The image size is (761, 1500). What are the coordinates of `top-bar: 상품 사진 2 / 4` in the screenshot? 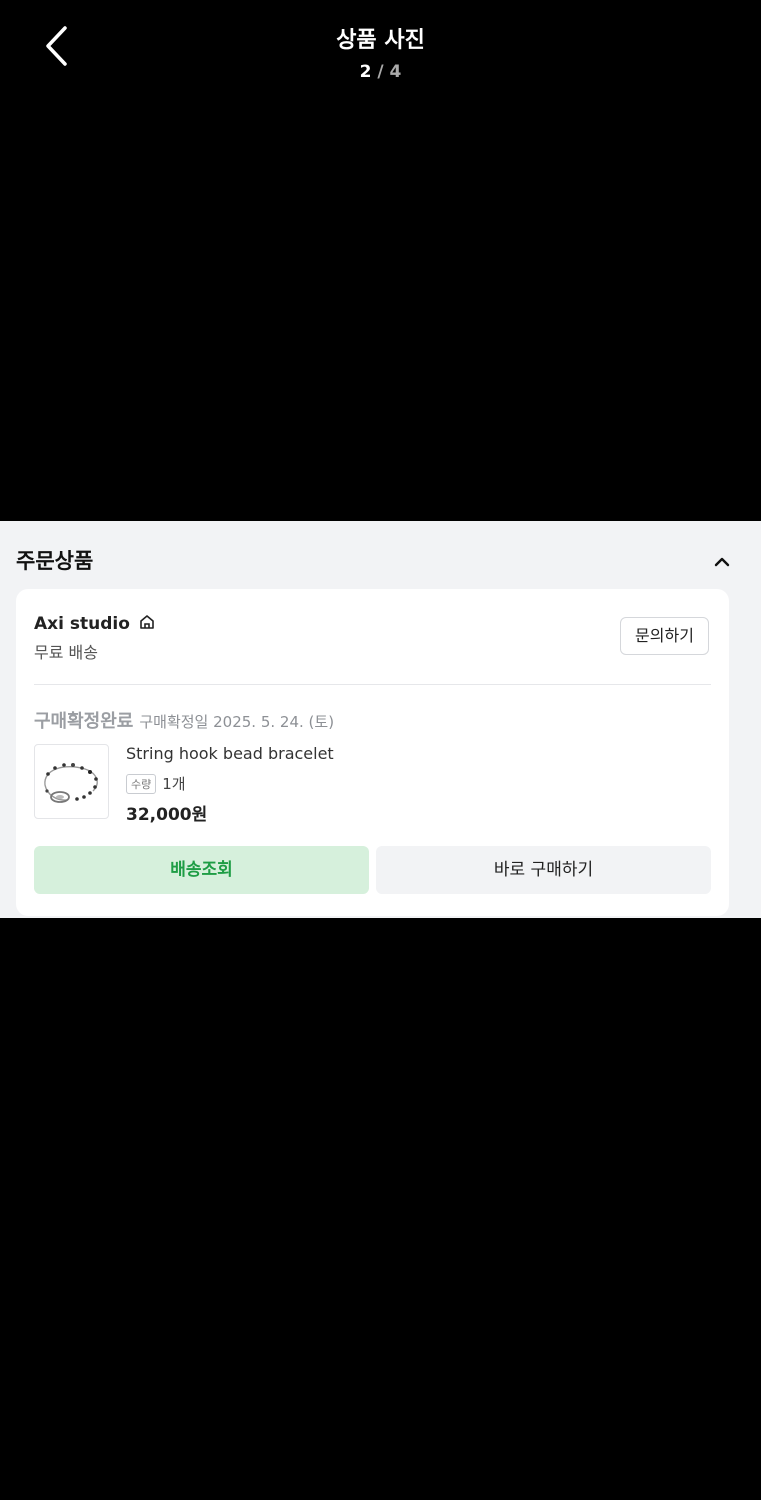 It's located at (380, 50).